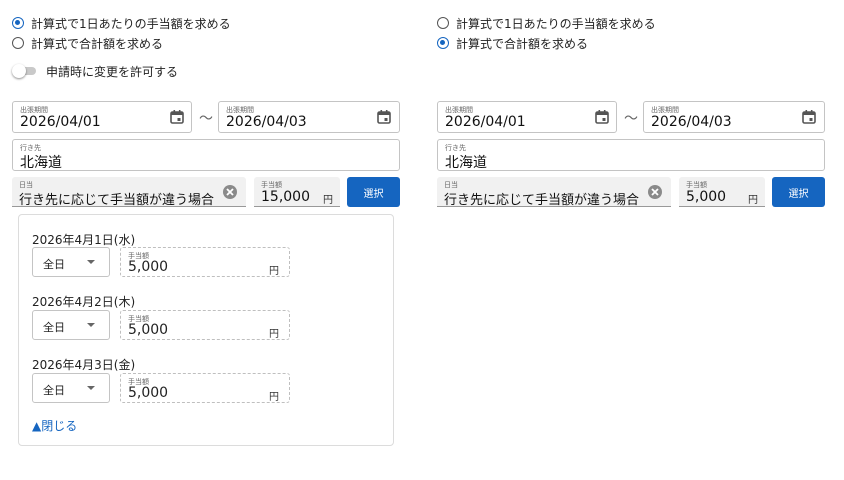 The height and width of the screenshot is (480, 844). I want to click on close-link: ▲閉じる, so click(54, 425).